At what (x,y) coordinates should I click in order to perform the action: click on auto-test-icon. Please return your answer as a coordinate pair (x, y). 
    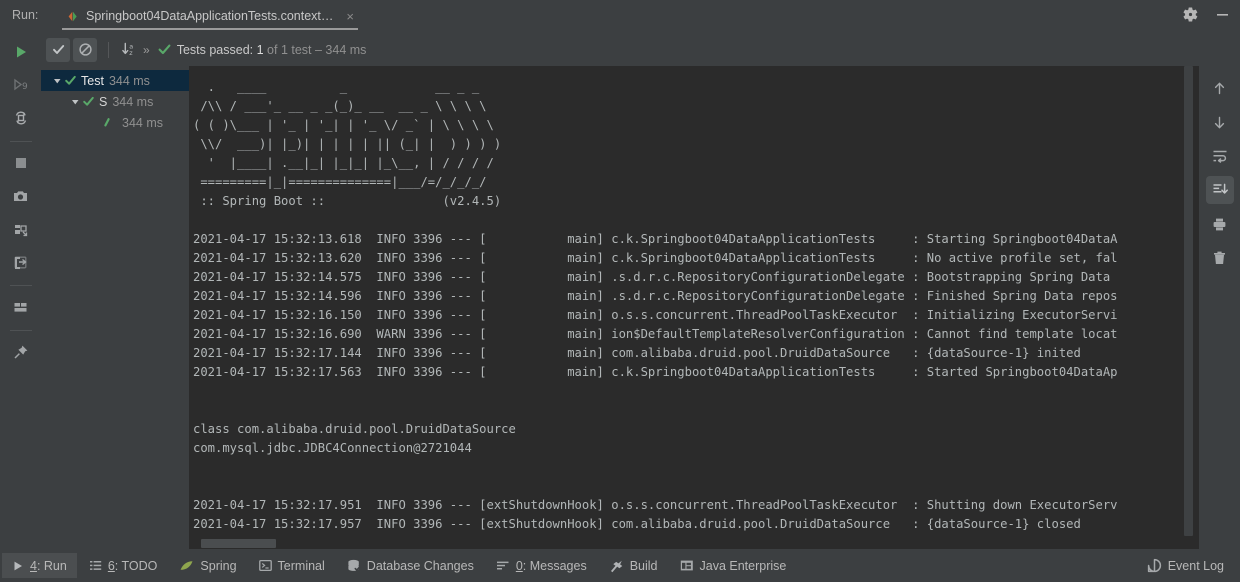
    Looking at the image, I should click on (21, 118).